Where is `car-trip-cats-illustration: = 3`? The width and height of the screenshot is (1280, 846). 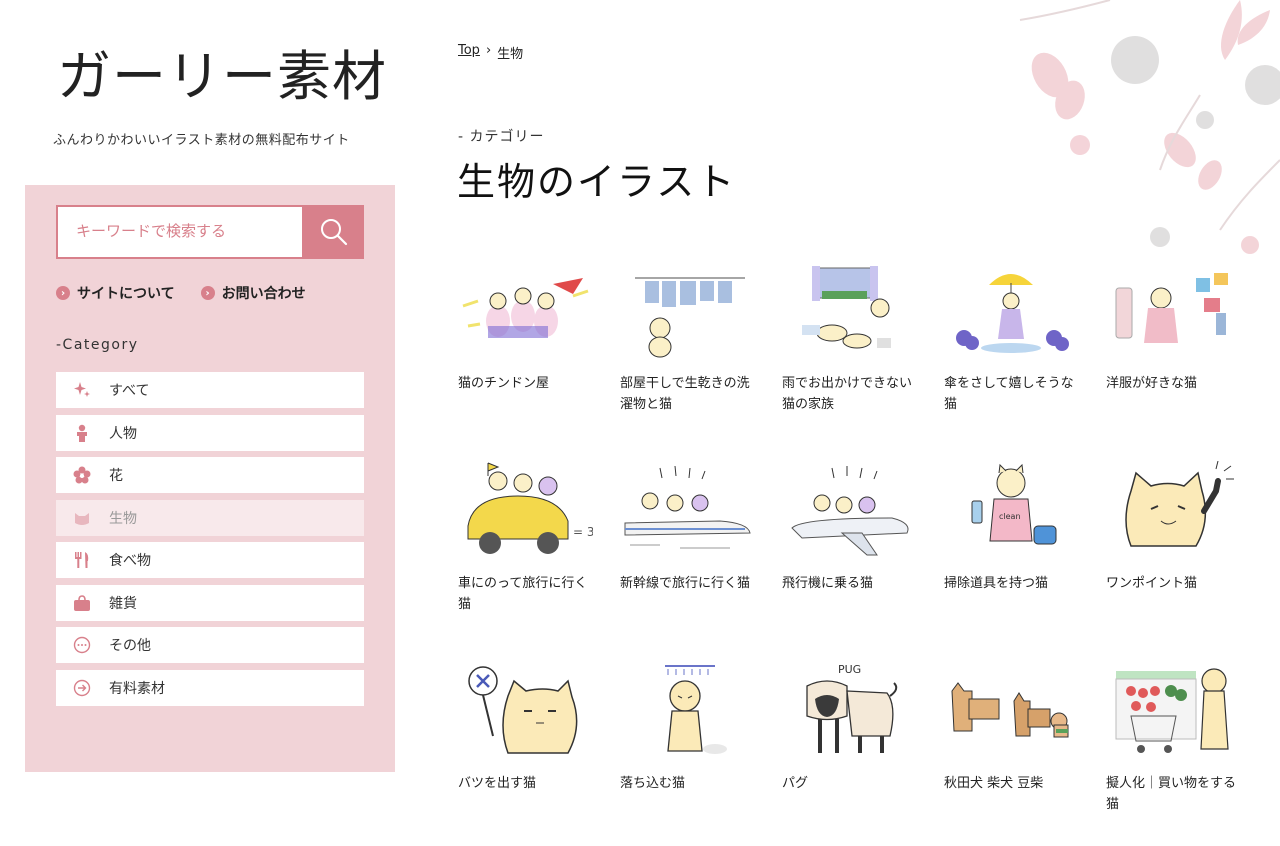
car-trip-cats-illustration: = 3 is located at coordinates (525, 510).